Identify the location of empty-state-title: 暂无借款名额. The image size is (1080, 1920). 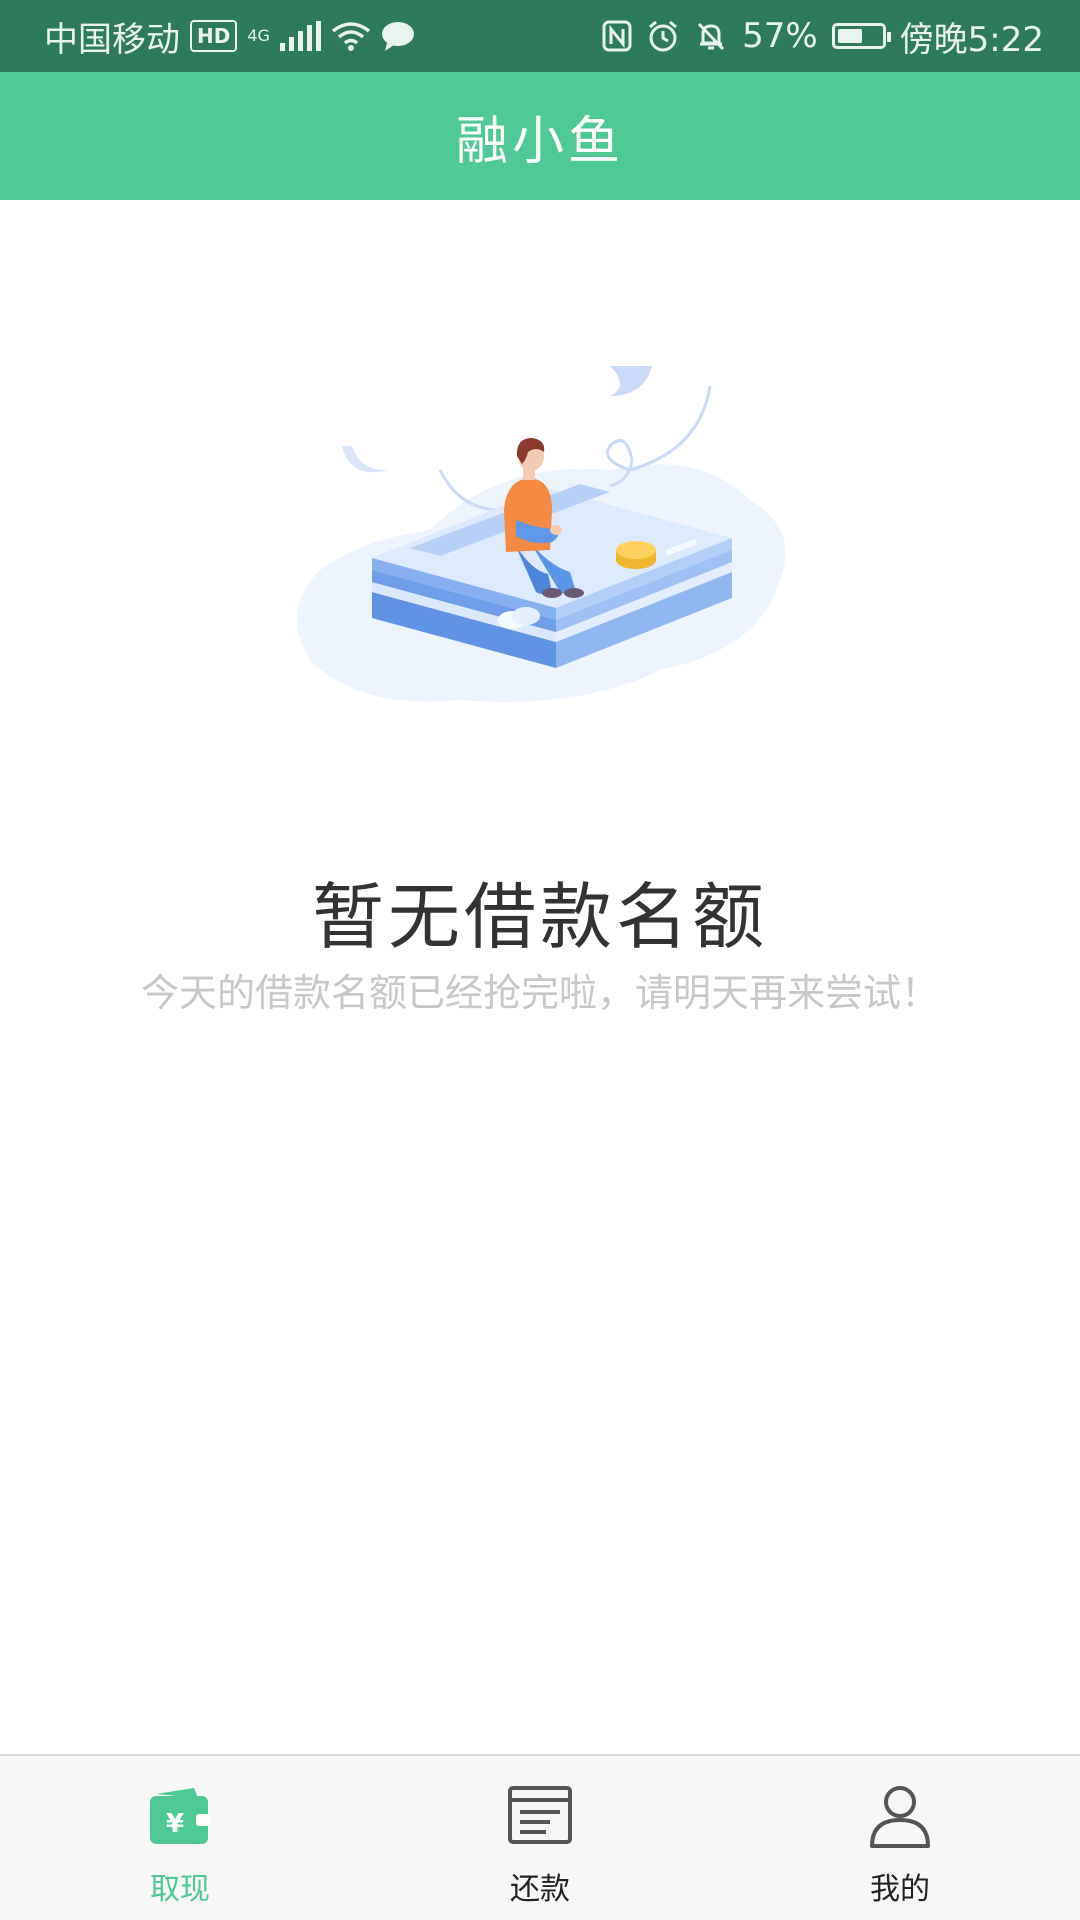
(539, 917).